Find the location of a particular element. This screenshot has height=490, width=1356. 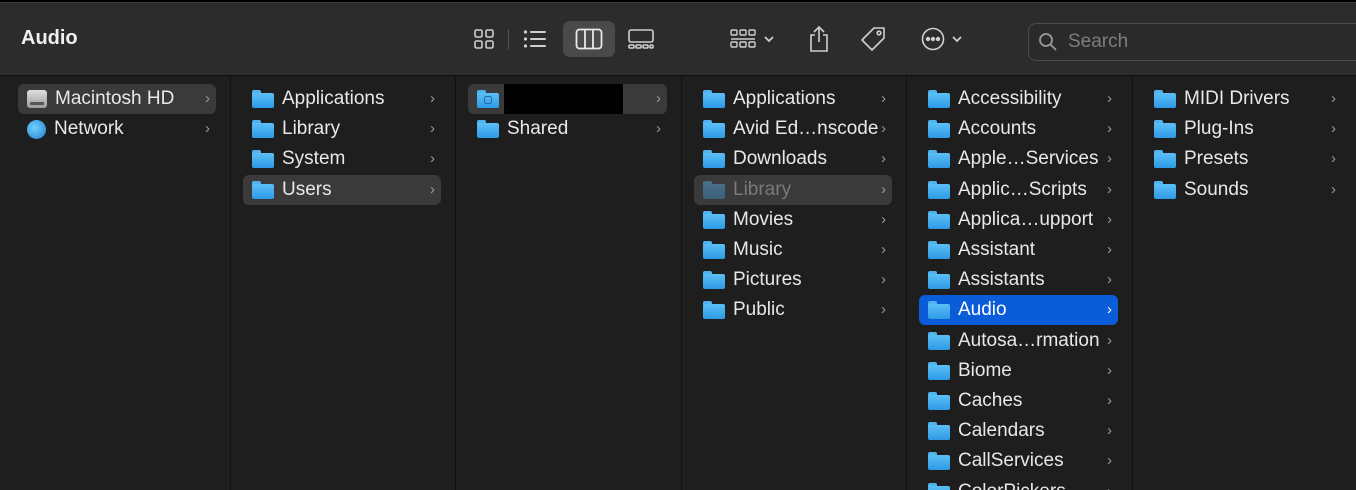

tag-button is located at coordinates (873, 39).